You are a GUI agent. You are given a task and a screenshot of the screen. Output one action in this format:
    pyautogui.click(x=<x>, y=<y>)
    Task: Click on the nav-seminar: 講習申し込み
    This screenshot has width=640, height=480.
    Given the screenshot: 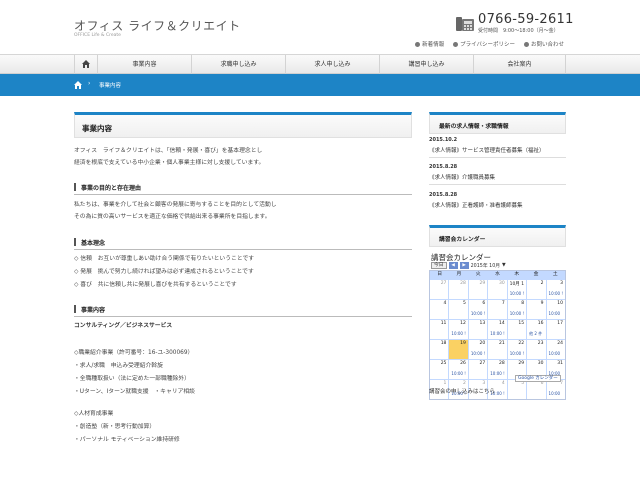 What is the action you would take?
    pyautogui.click(x=427, y=64)
    